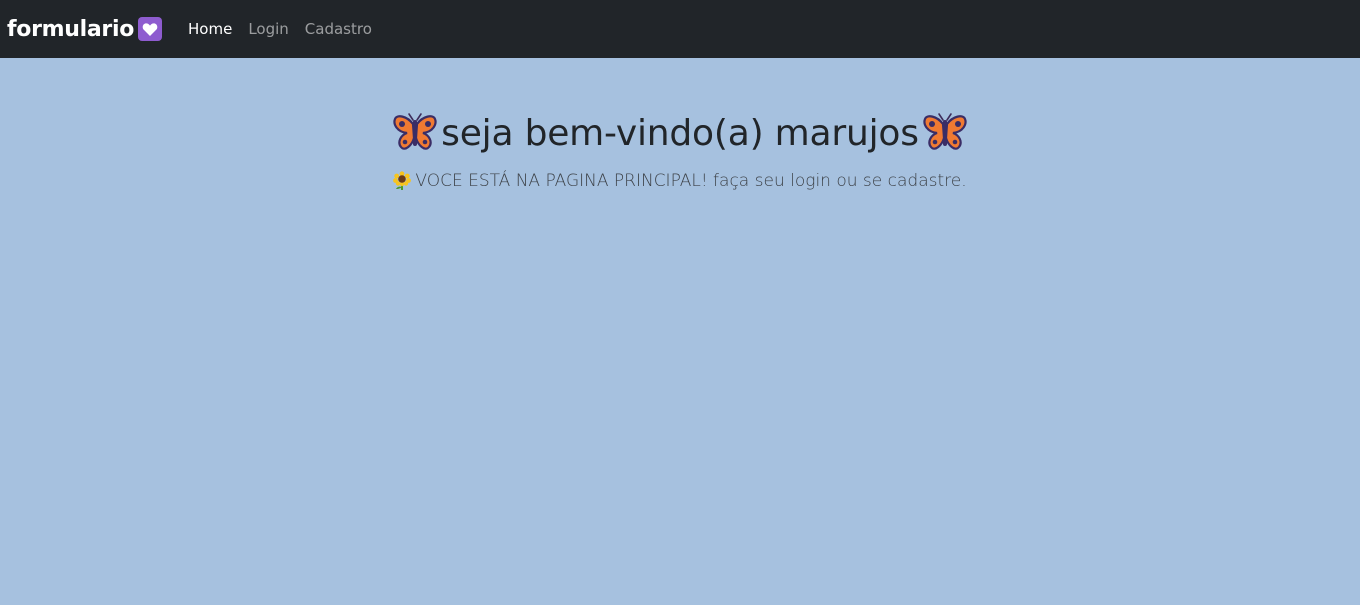 This screenshot has height=605, width=1360. I want to click on sunflower-icon, so click(402, 181).